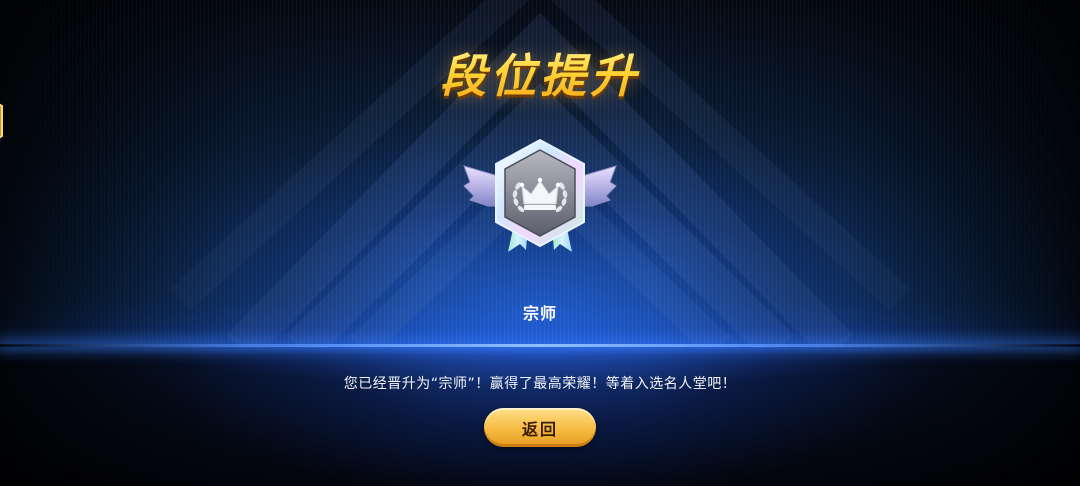 This screenshot has height=486, width=1080. Describe the element at coordinates (540, 195) in the screenshot. I see `grandmaster-crown-badge-icon` at that location.